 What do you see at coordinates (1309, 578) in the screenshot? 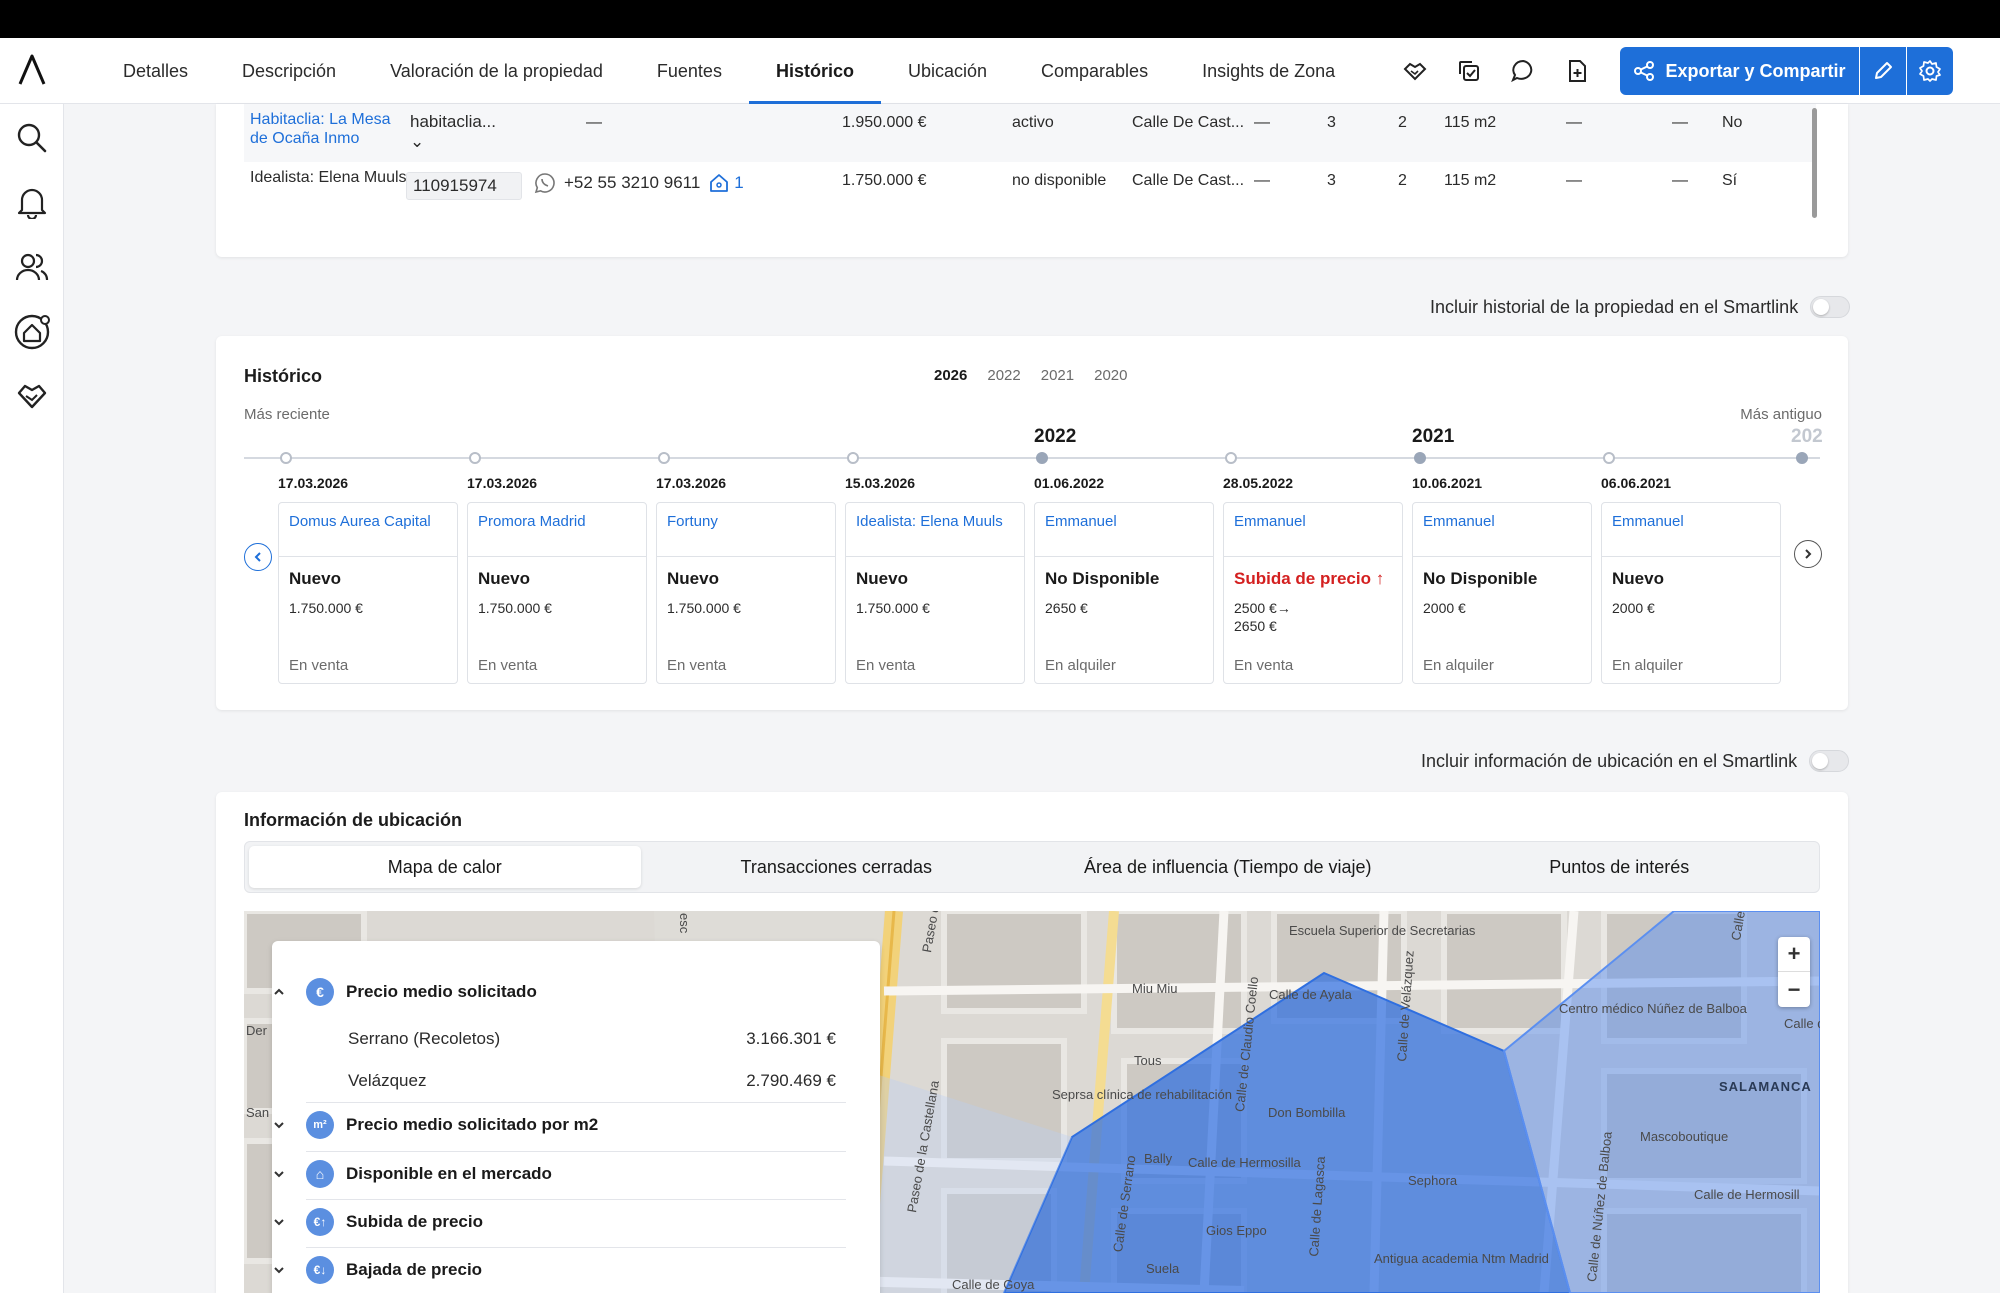
I see `event-status: Subida de precio ↑` at bounding box center [1309, 578].